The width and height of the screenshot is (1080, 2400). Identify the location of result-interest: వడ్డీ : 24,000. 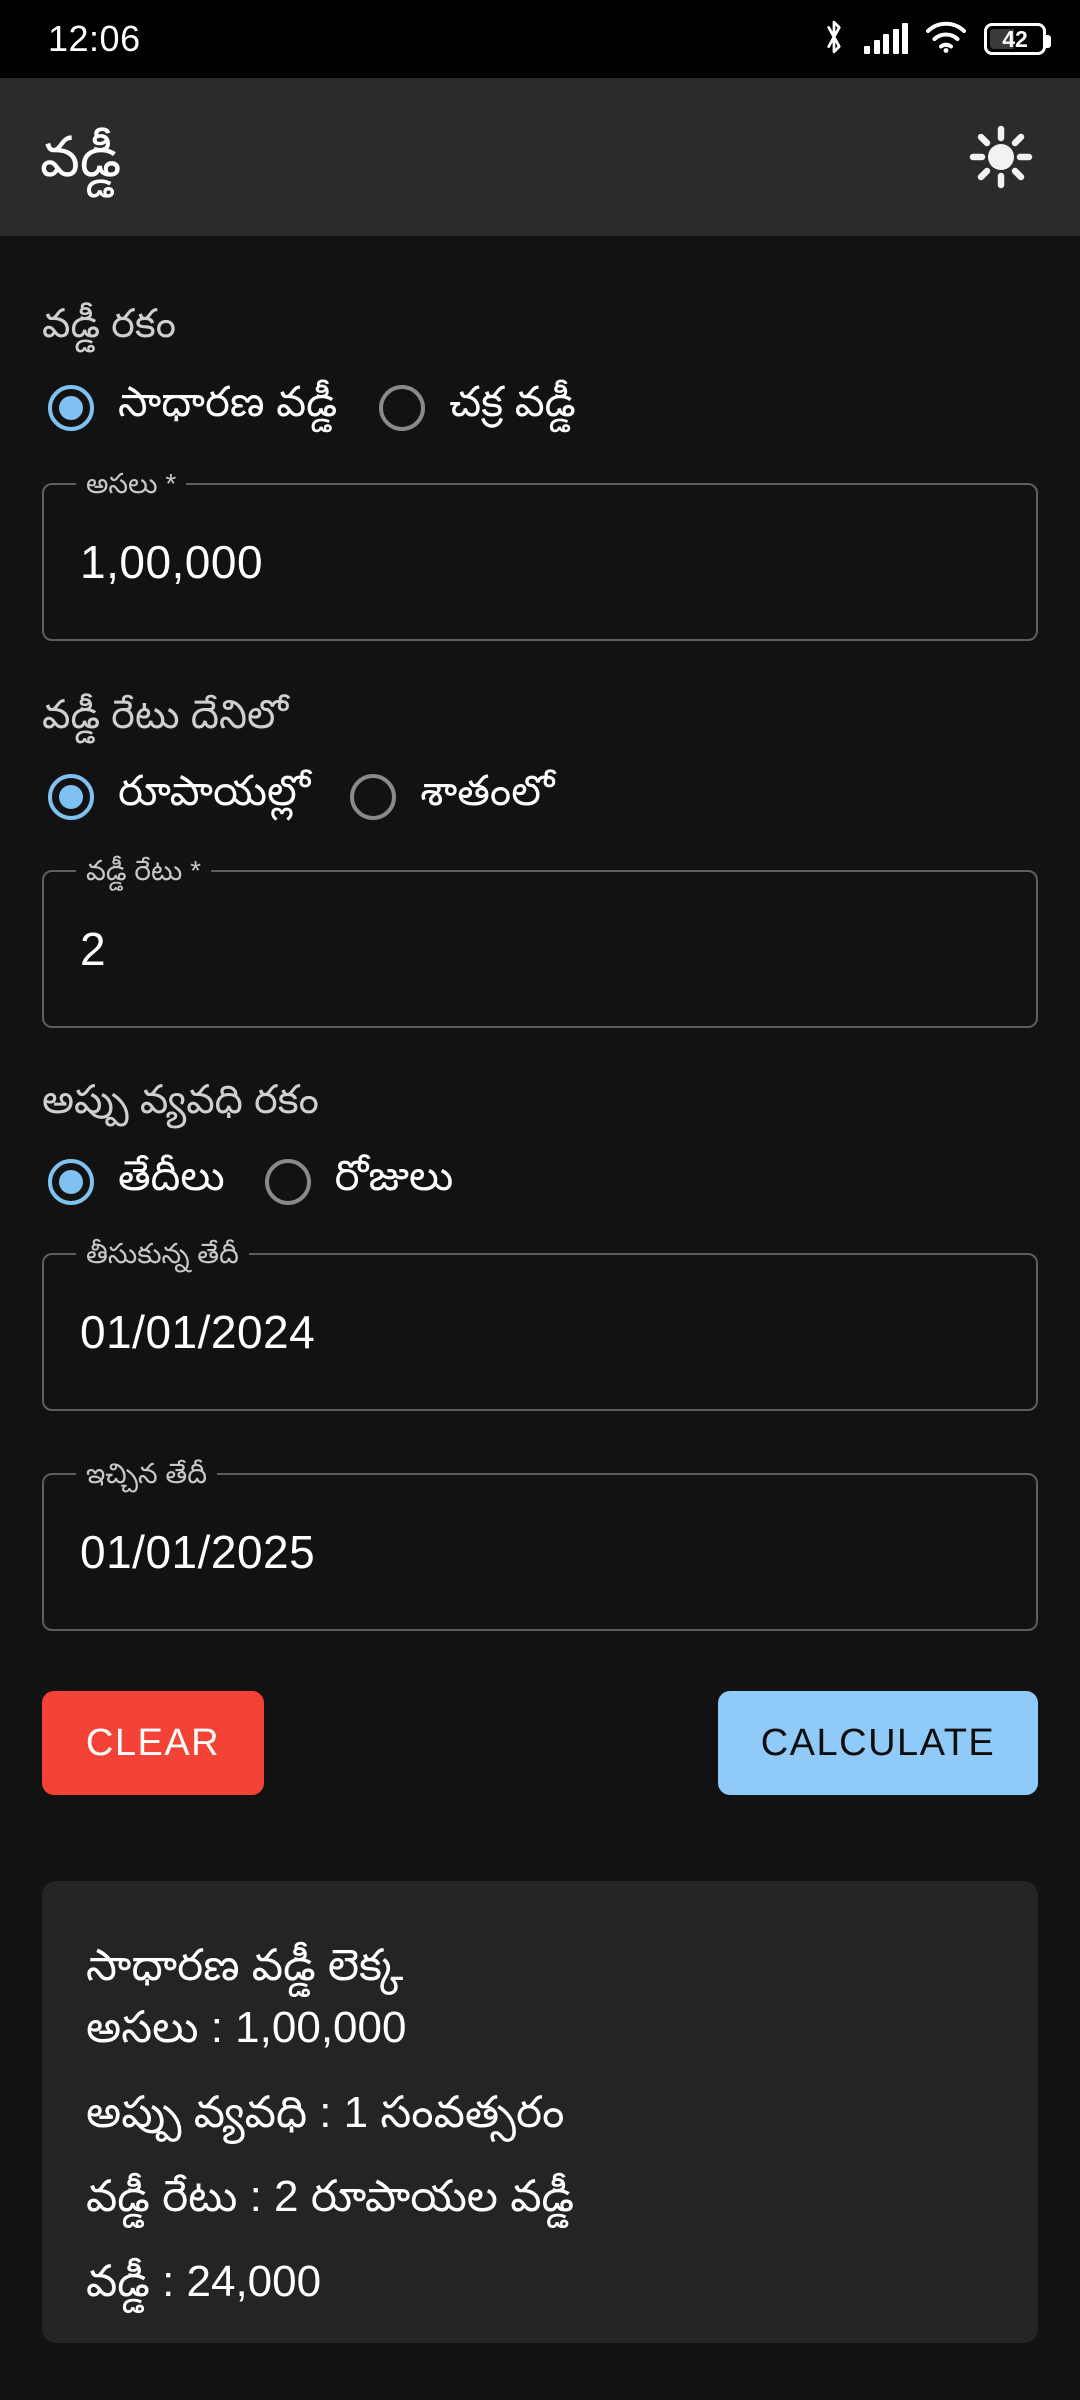
(204, 2281).